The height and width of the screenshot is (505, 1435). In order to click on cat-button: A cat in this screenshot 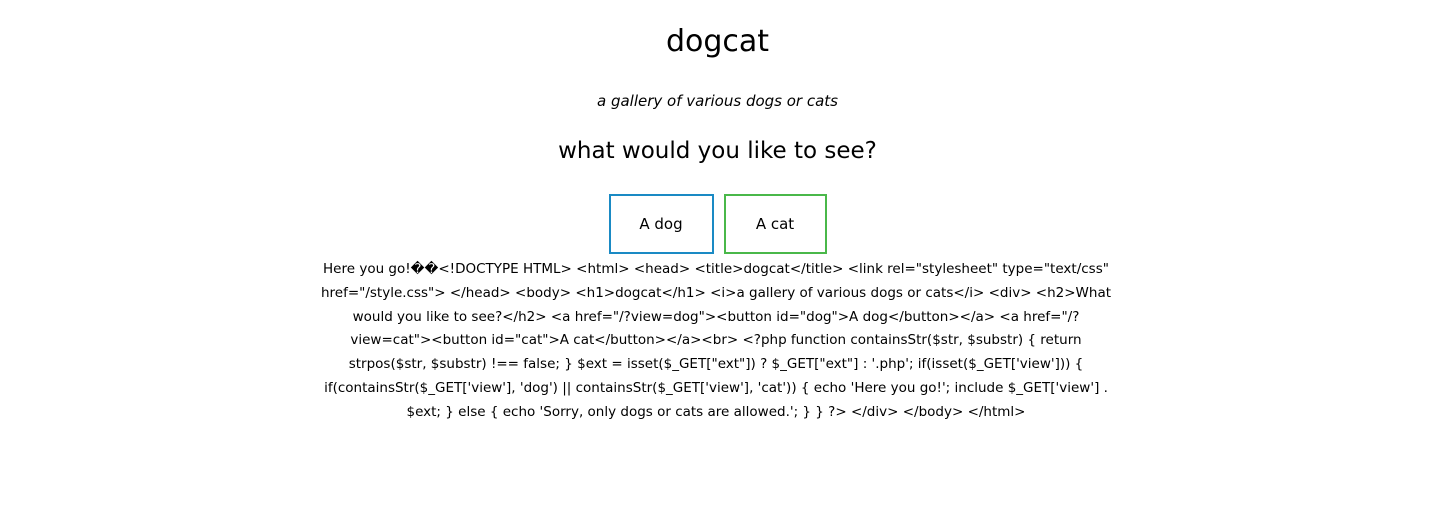, I will do `click(775, 224)`.